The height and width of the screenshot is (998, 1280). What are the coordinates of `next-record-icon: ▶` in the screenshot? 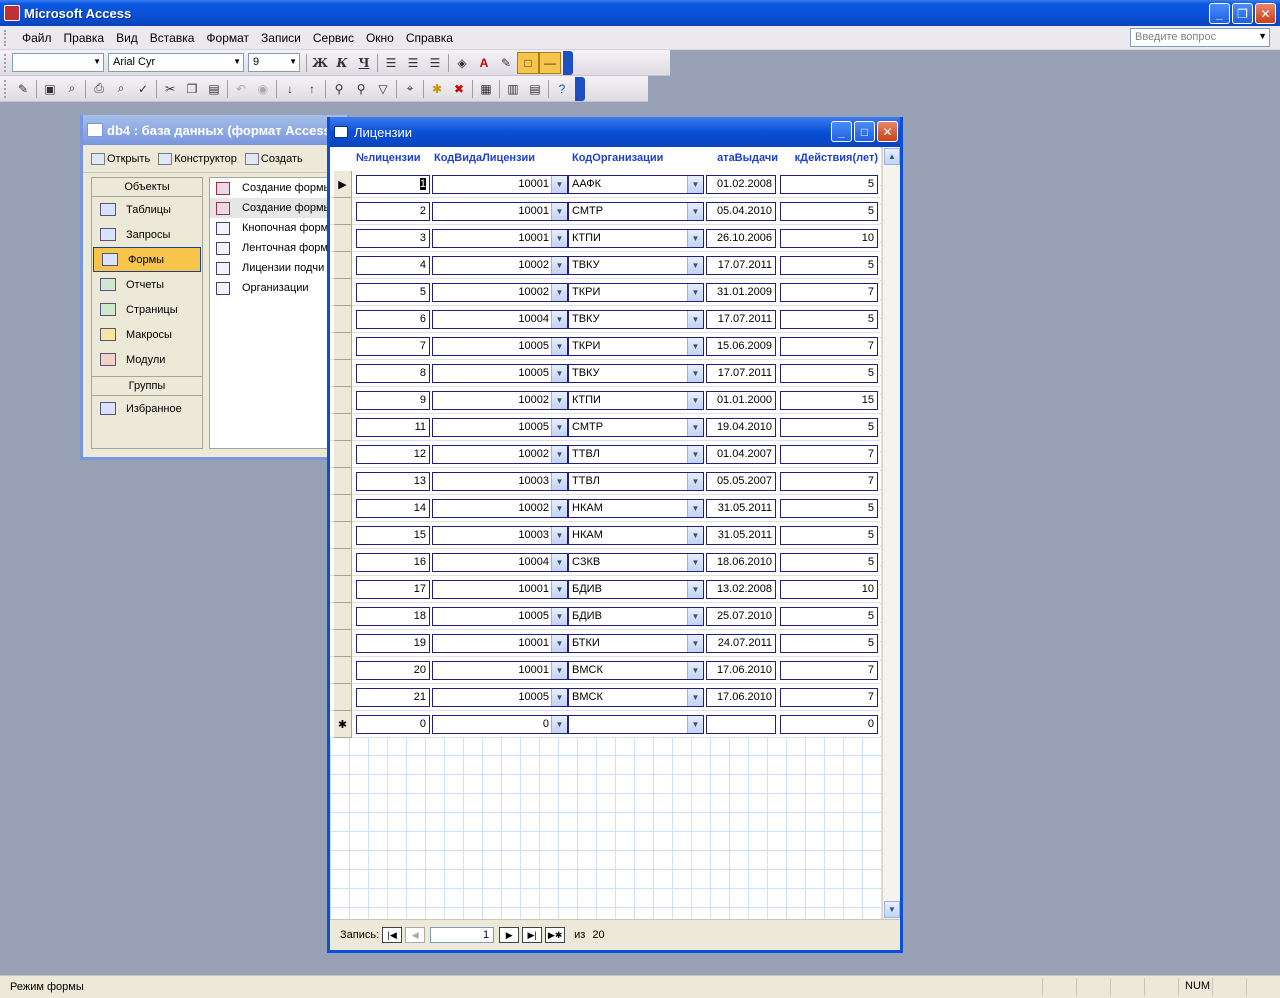 It's located at (509, 935).